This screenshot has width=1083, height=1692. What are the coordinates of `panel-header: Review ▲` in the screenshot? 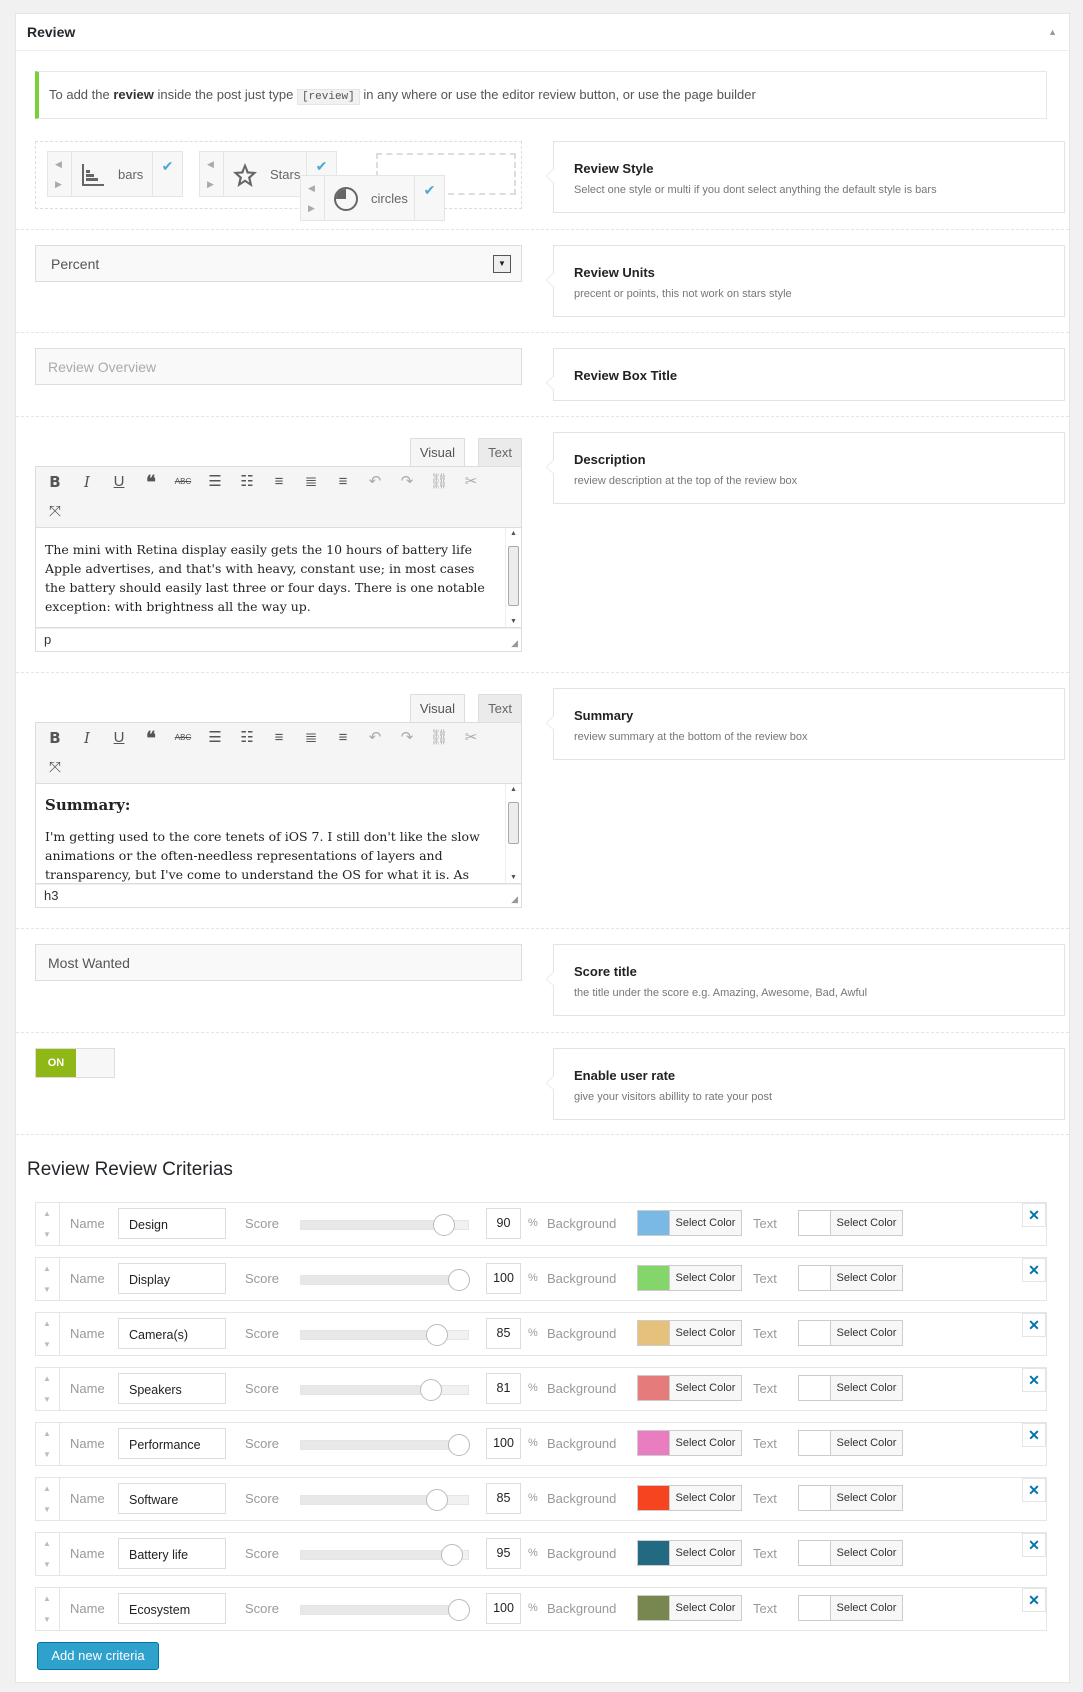 It's located at (542, 32).